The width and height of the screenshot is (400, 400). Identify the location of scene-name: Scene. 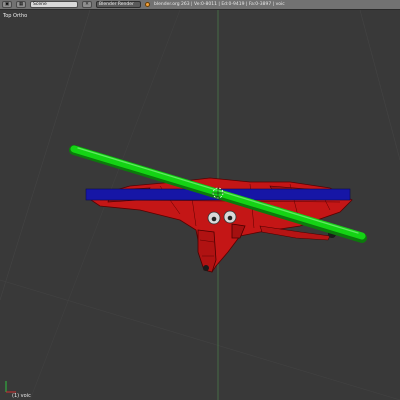
(40, 4).